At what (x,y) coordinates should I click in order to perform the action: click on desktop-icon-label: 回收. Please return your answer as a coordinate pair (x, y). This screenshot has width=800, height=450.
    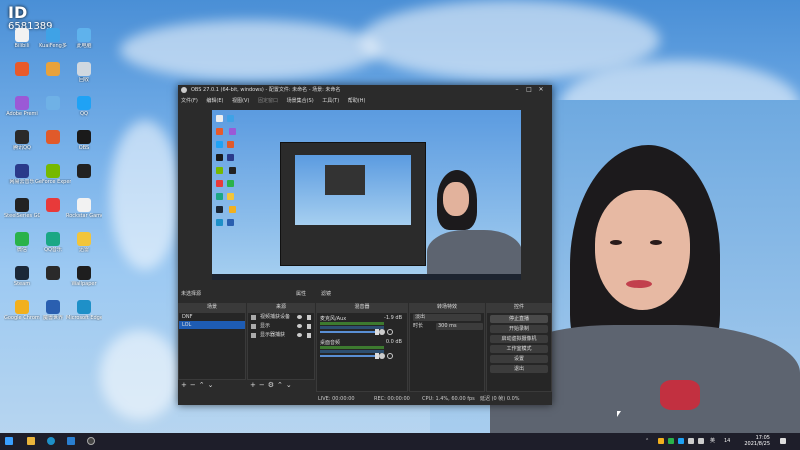
    Looking at the image, I should click on (83, 80).